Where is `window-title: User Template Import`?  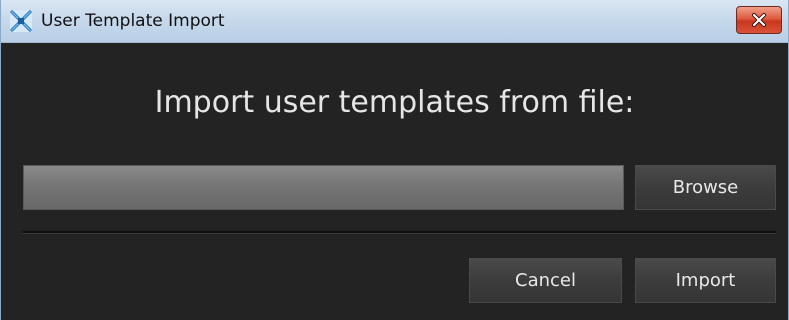
window-title: User Template Import is located at coordinates (133, 21).